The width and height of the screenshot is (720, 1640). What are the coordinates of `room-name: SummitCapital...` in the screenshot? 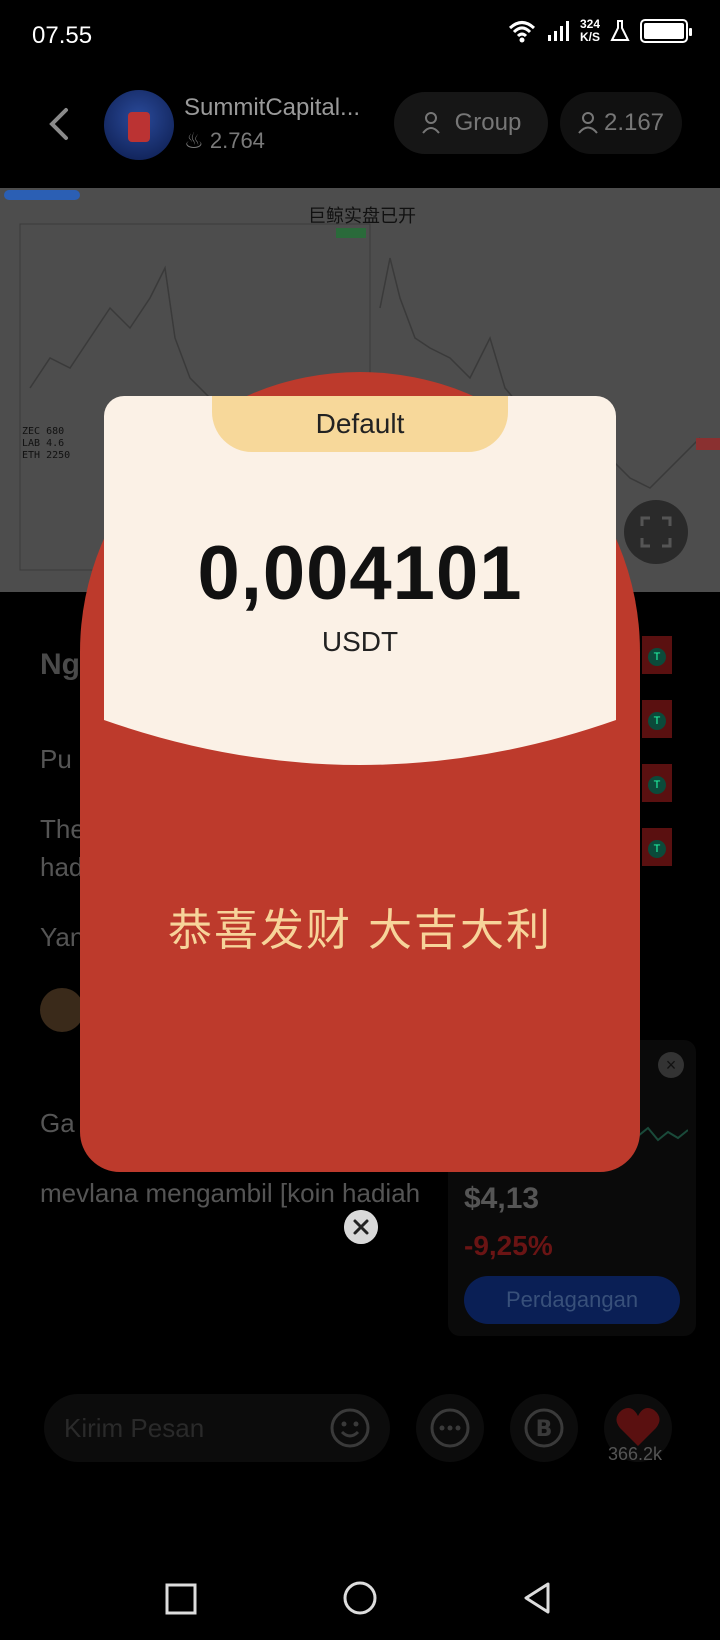 It's located at (272, 108).